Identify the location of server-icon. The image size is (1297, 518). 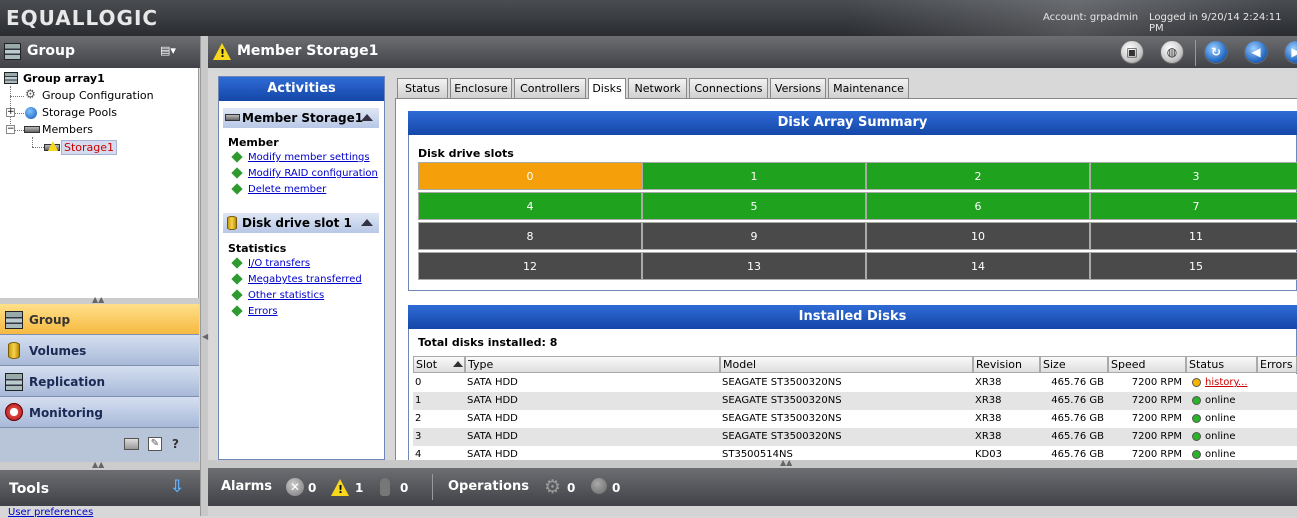
(14, 320).